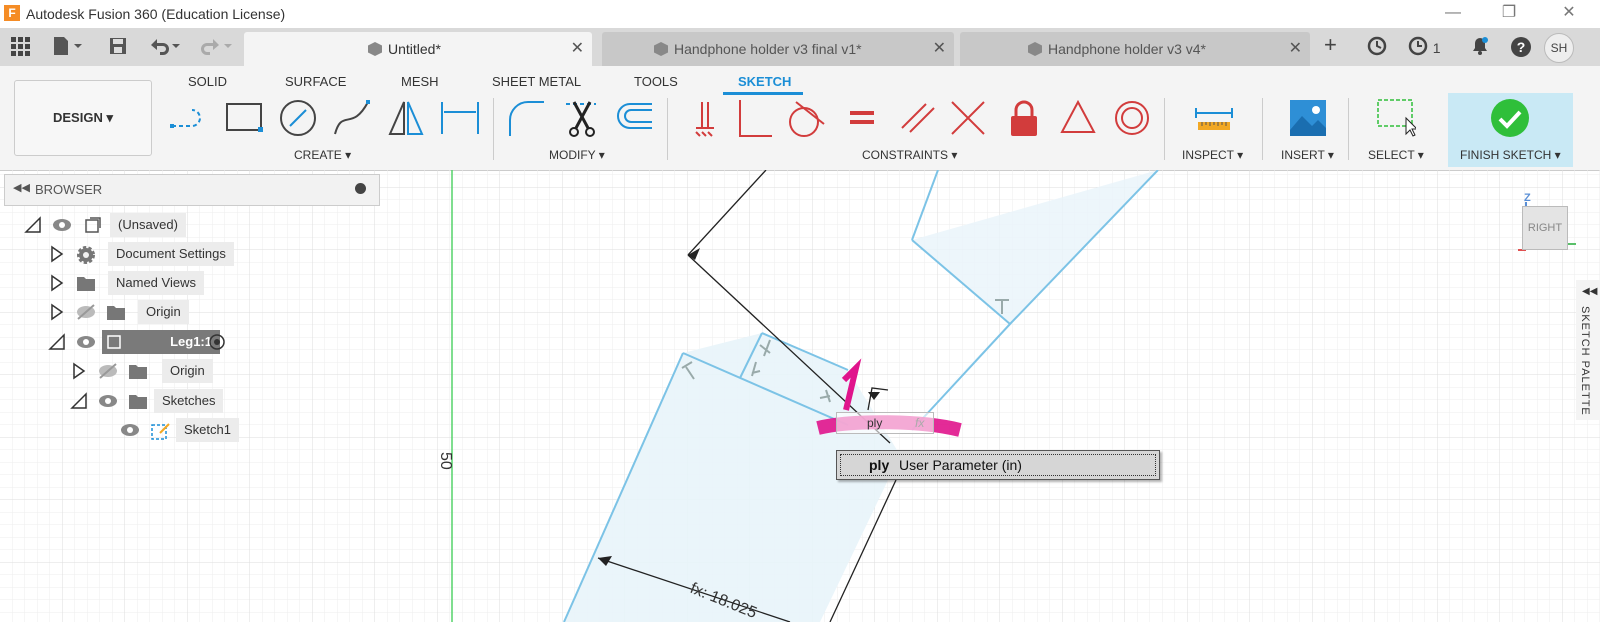 Image resolution: width=1600 pixels, height=623 pixels. What do you see at coordinates (806, 118) in the screenshot?
I see `tangent-constraint-icon` at bounding box center [806, 118].